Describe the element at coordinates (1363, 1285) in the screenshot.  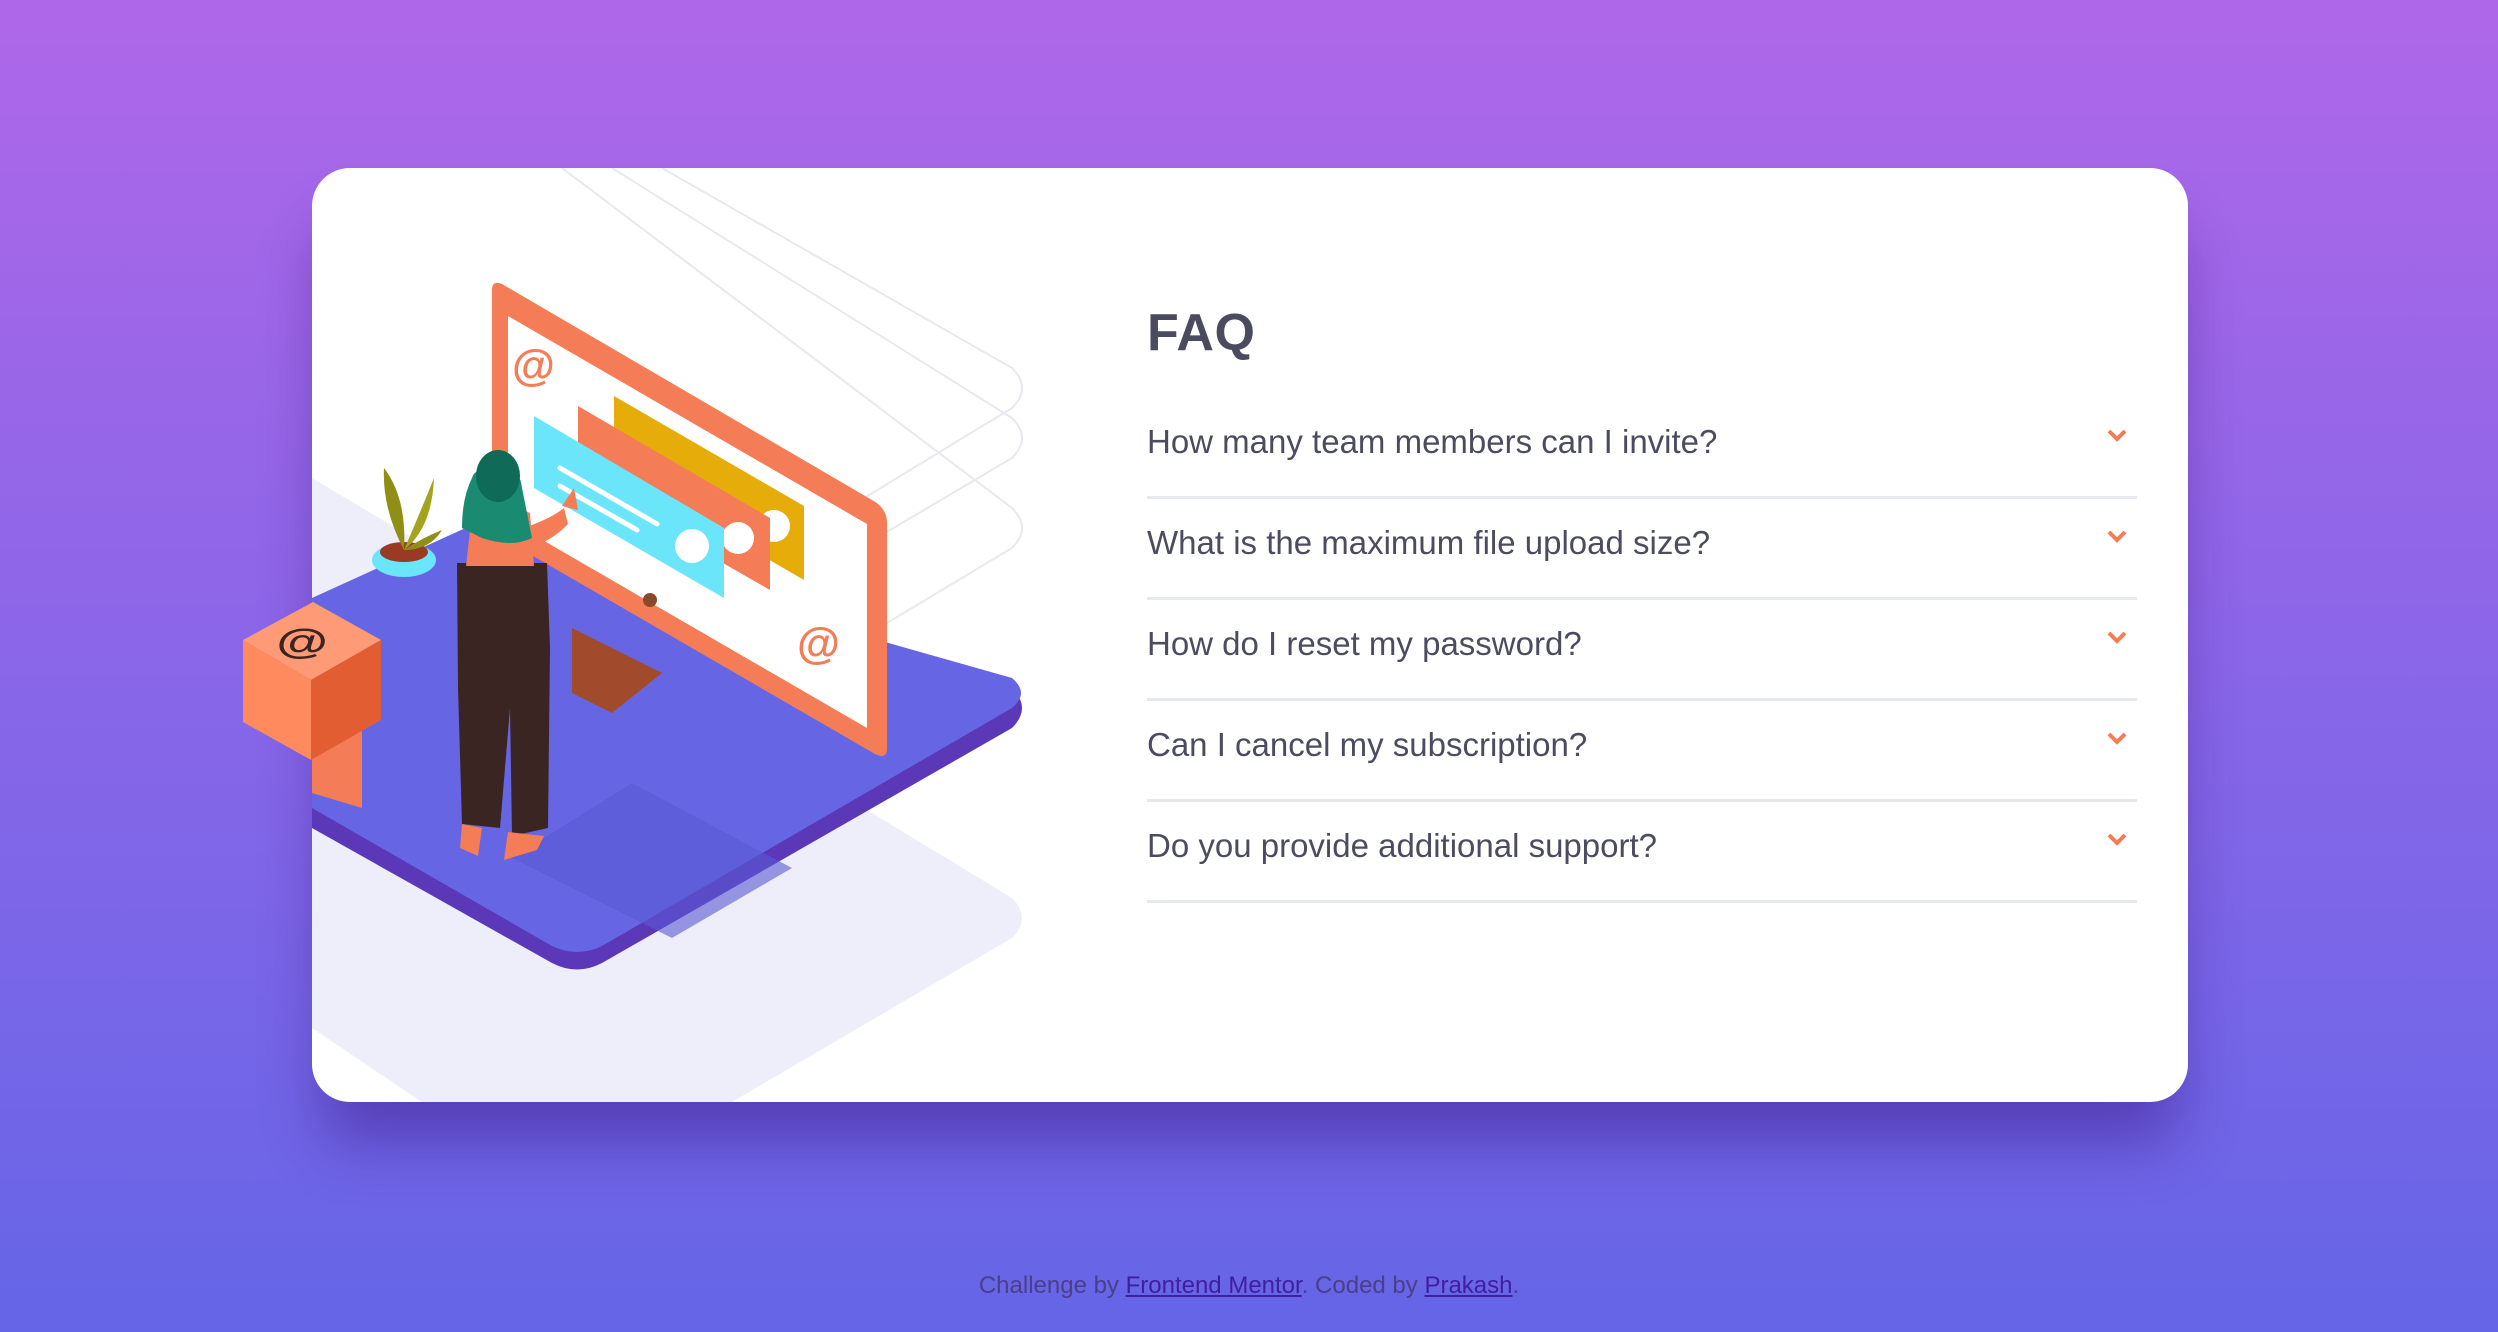
I see `attribution-middle: . Coded by` at that location.